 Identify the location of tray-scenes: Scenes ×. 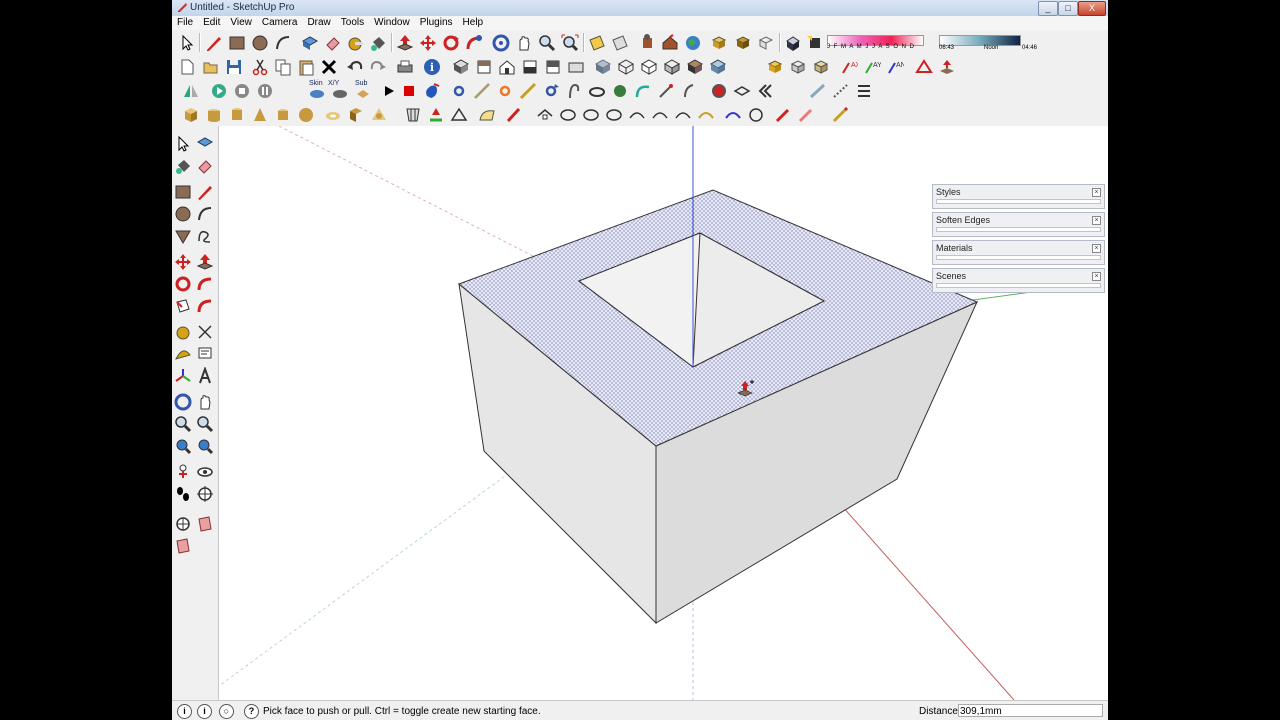
(1018, 280).